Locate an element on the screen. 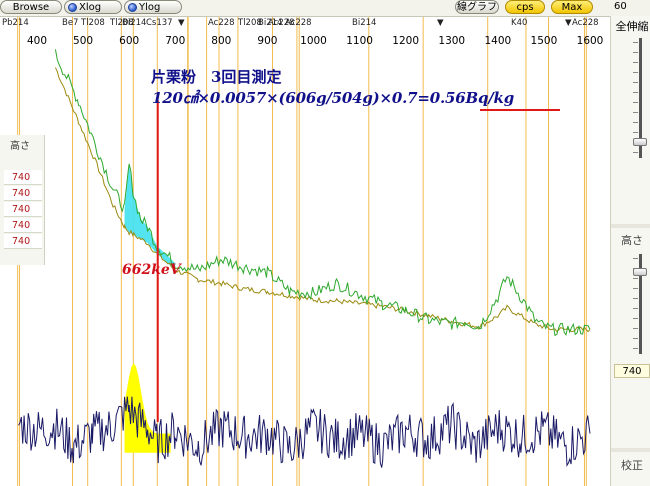 The image size is (650, 486). nuclide-label: Tl208 is located at coordinates (93, 23).